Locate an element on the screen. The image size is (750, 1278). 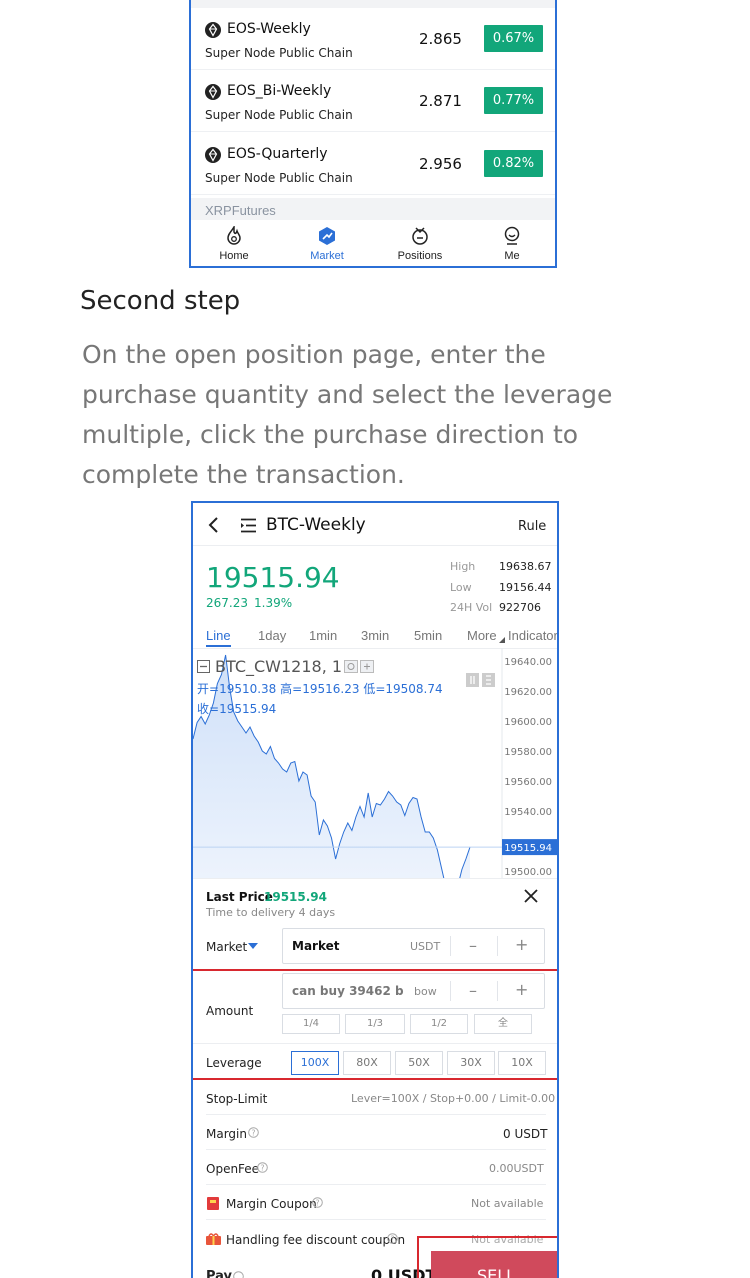
dropdown-corner-icon is located at coordinates (502, 640).